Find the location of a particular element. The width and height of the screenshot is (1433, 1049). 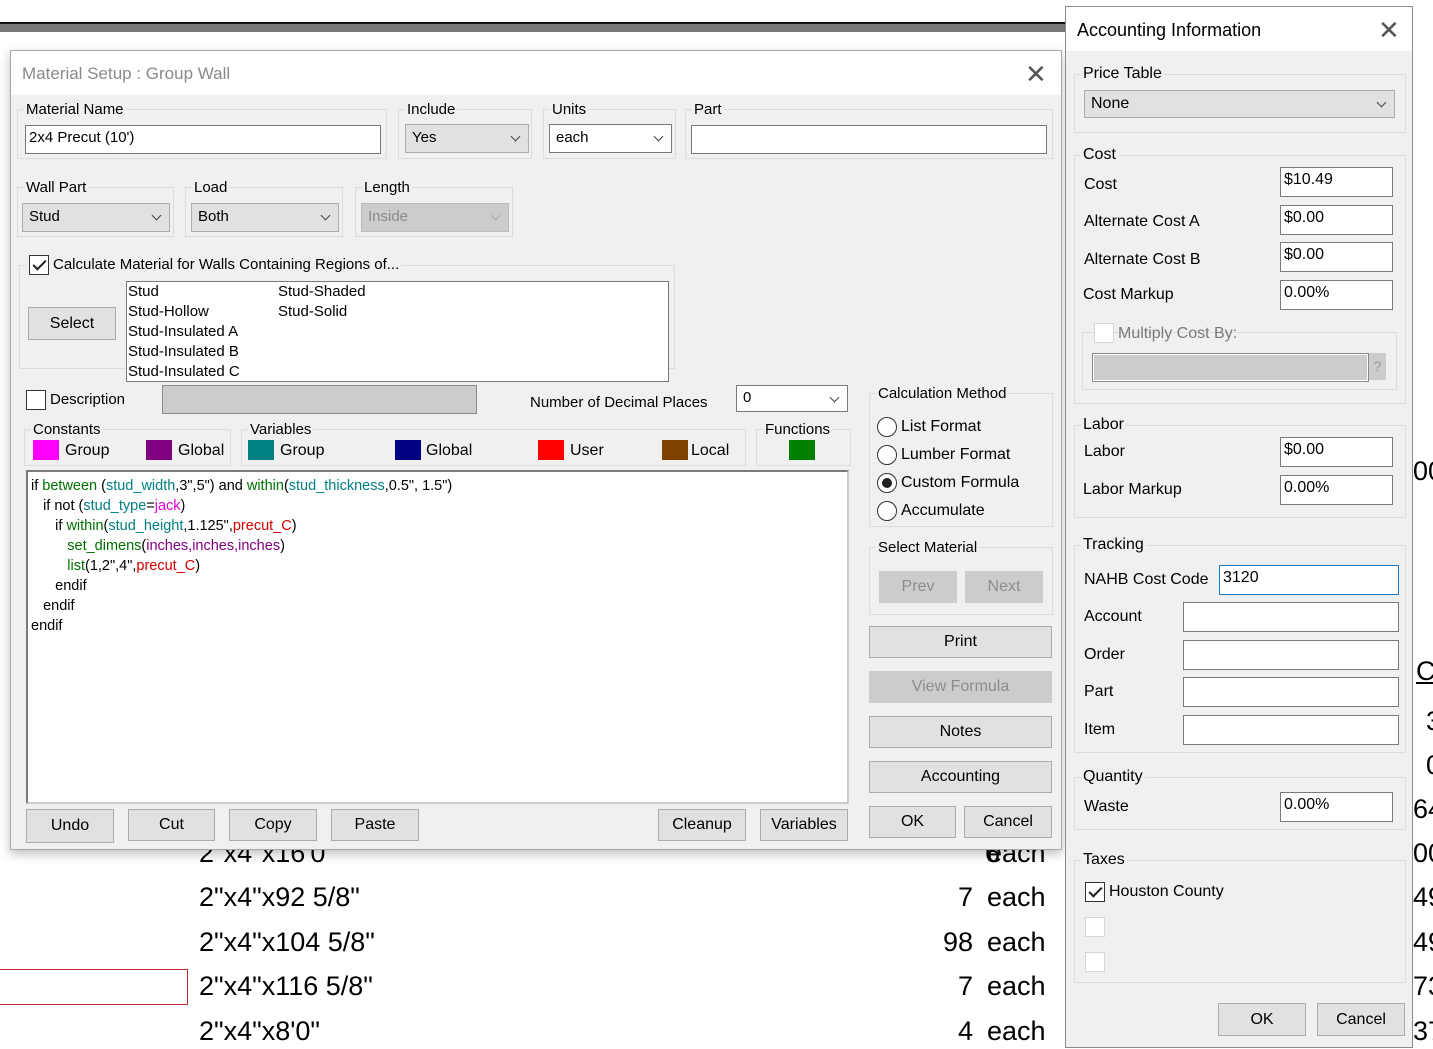

price-table-select: None is located at coordinates (1239, 104).